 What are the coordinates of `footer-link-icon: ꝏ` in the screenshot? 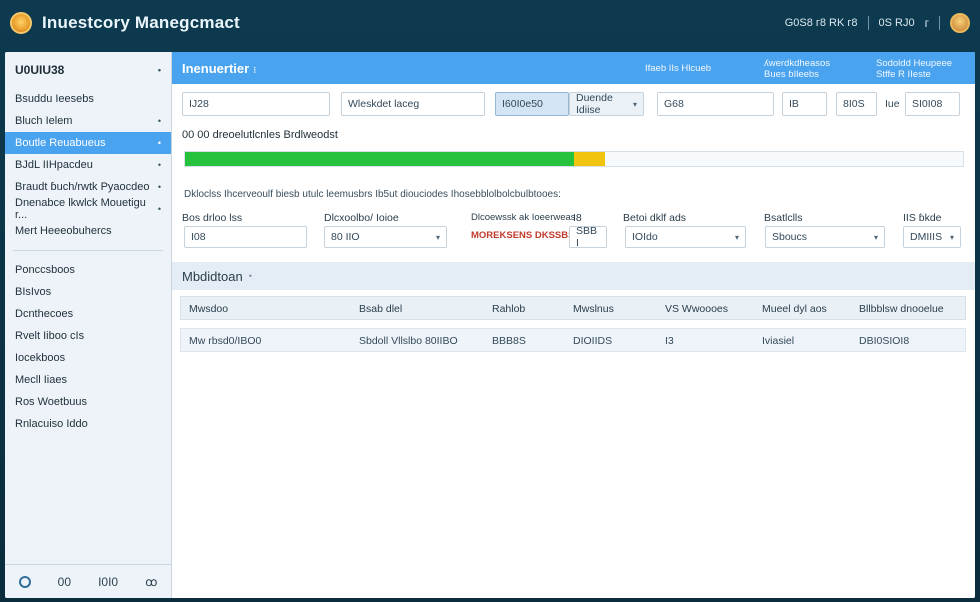 It's located at (151, 582).